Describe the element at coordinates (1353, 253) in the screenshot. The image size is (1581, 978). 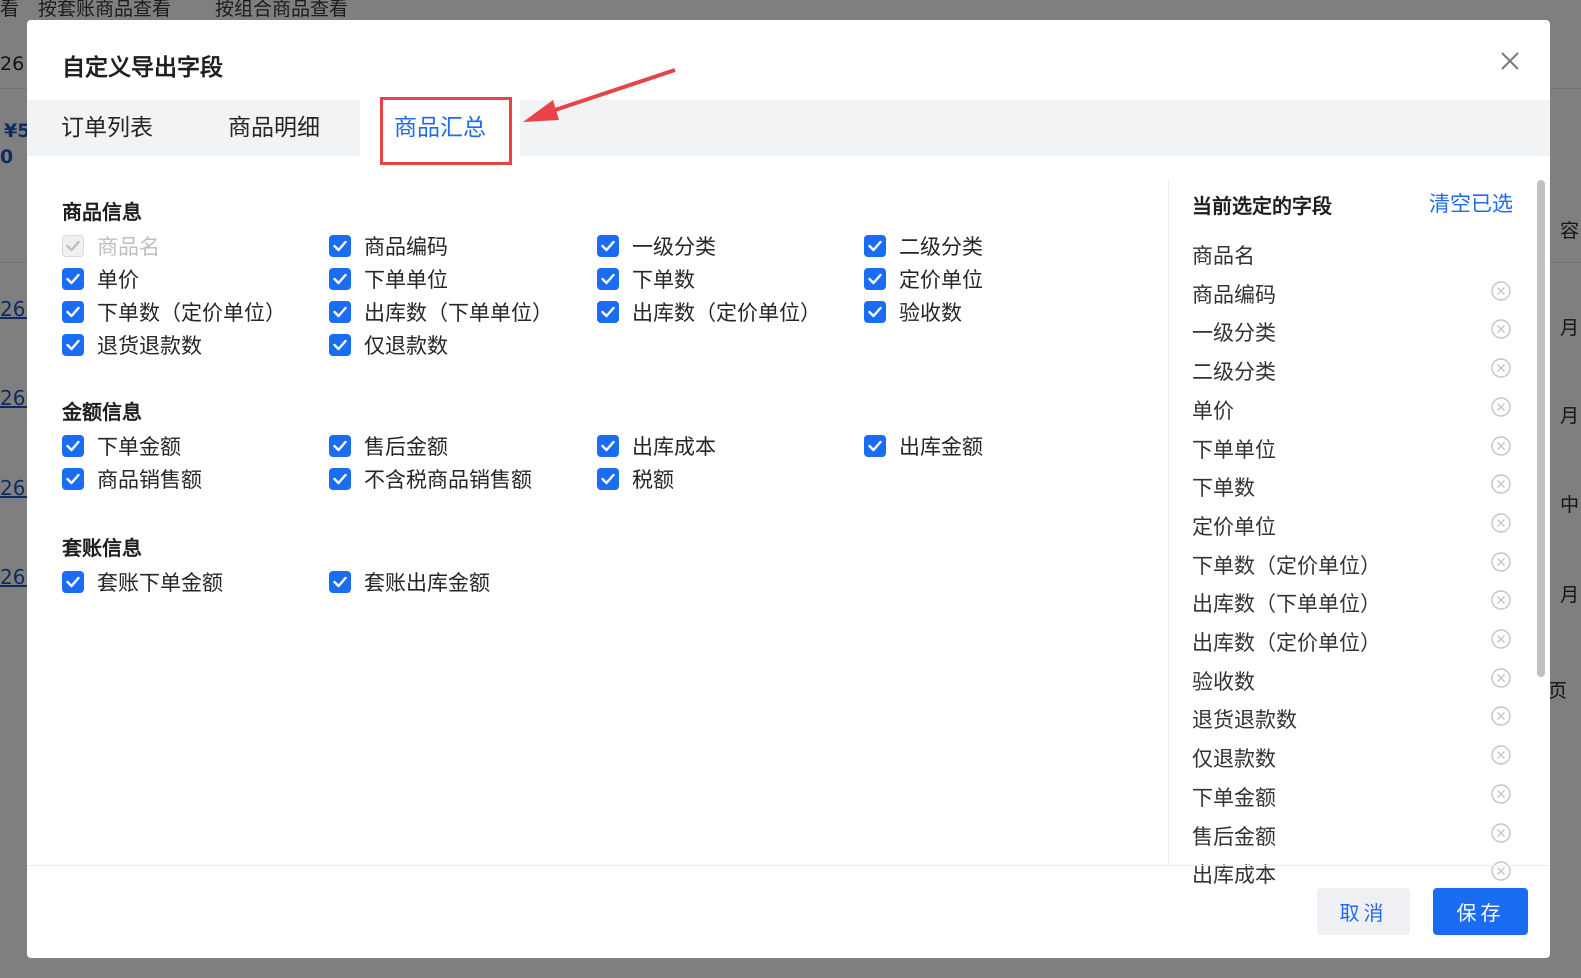
I see `selected-field-item: 商品名` at that location.